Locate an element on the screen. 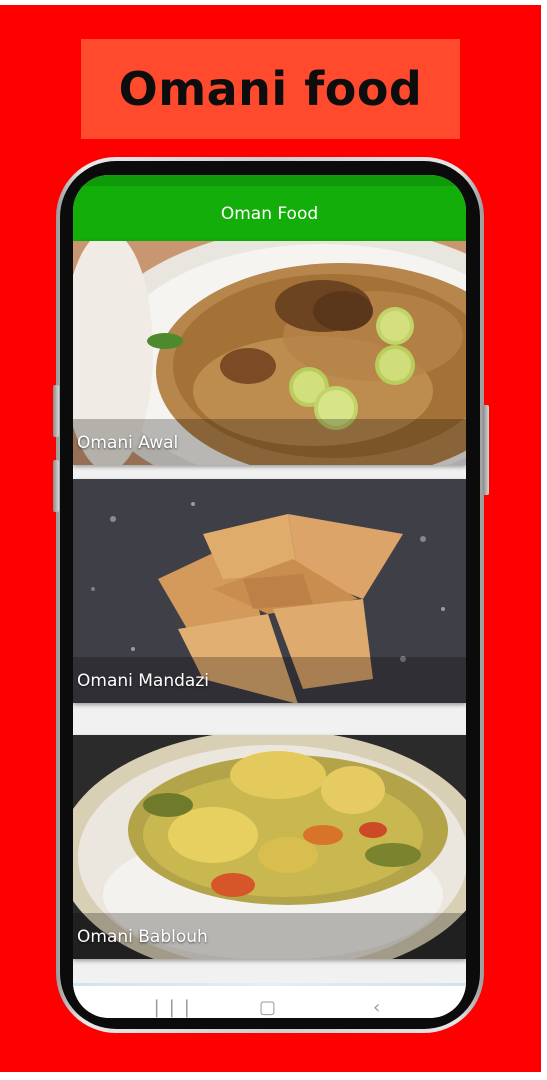 The width and height of the screenshot is (547, 1080). poster-title-box: Omani food is located at coordinates (270, 89).